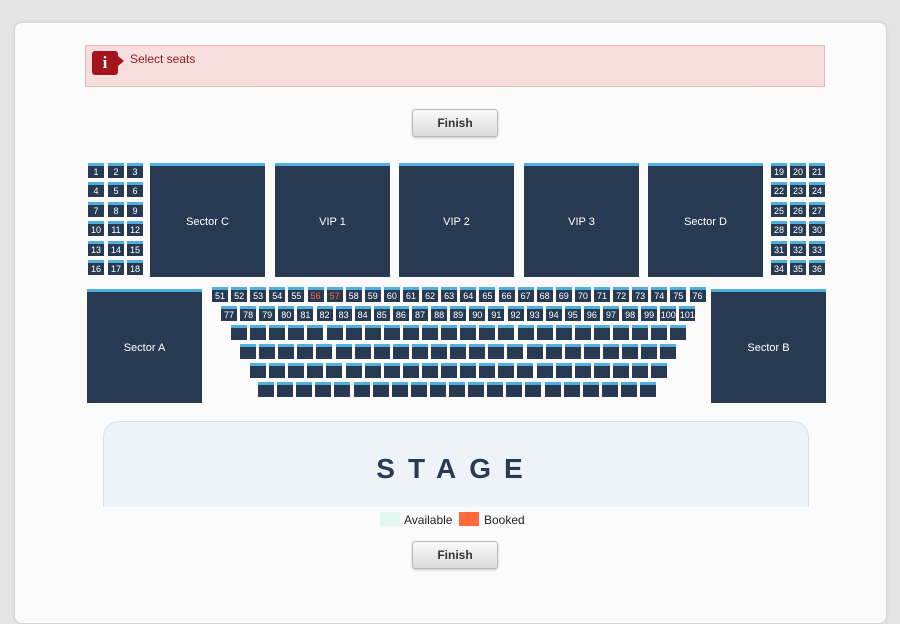 This screenshot has width=900, height=624. I want to click on seat: 53, so click(258, 294).